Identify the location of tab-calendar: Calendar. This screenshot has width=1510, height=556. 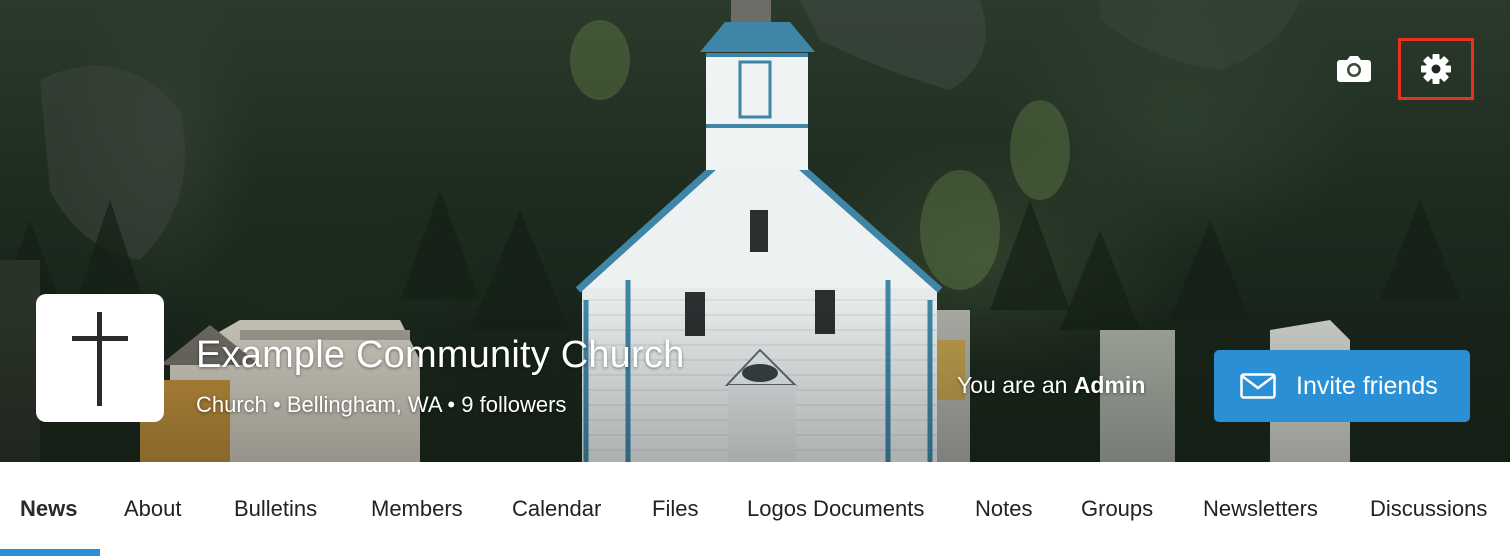
(556, 509).